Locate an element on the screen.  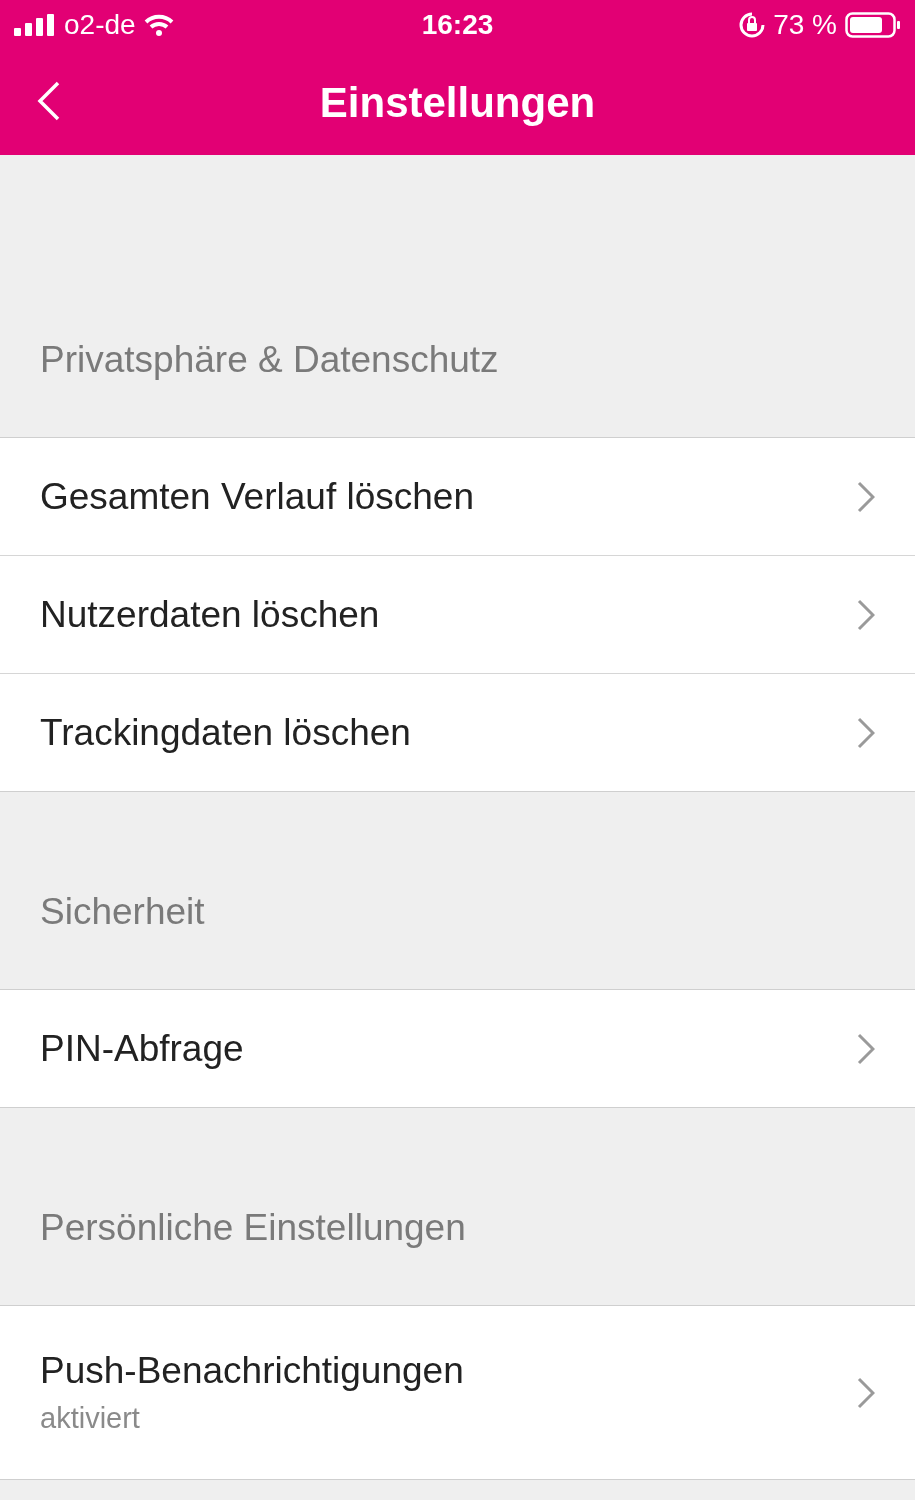
section-header: Persönliche Einstellungen is located at coordinates (253, 1228).